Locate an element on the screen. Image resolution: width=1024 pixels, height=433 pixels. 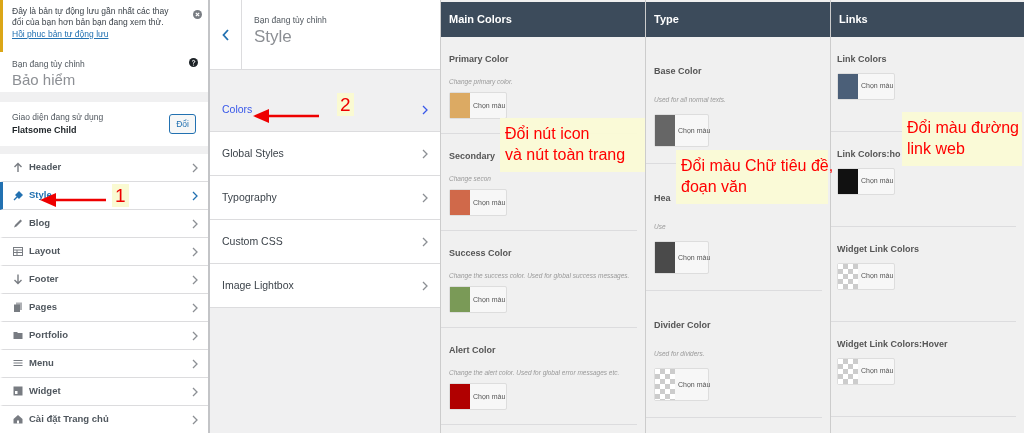
menu-item: Pages is located at coordinates (104, 308).